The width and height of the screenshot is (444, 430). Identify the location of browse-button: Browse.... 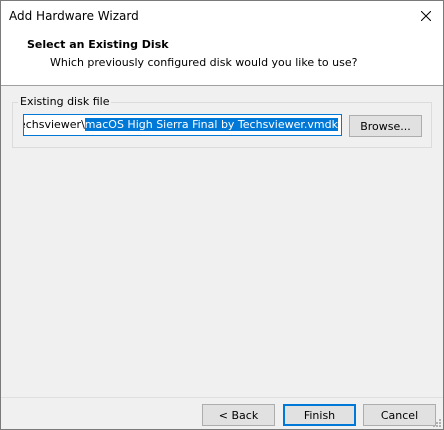
(385, 126).